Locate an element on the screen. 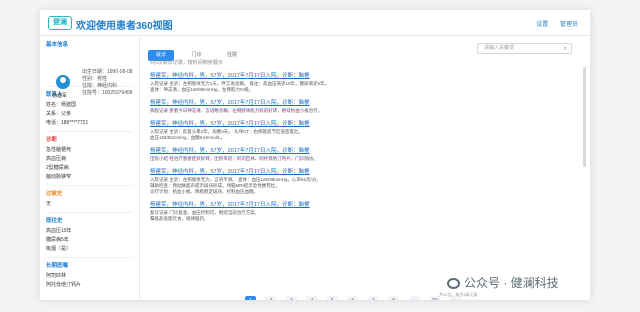 The width and height of the screenshot is (640, 312). gender: 性别：男性 is located at coordinates (95, 79).